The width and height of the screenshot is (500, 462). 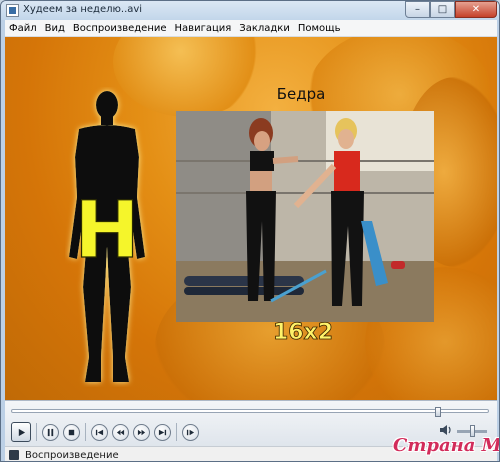 I want to click on skip-forward-icon, so click(x=162, y=432).